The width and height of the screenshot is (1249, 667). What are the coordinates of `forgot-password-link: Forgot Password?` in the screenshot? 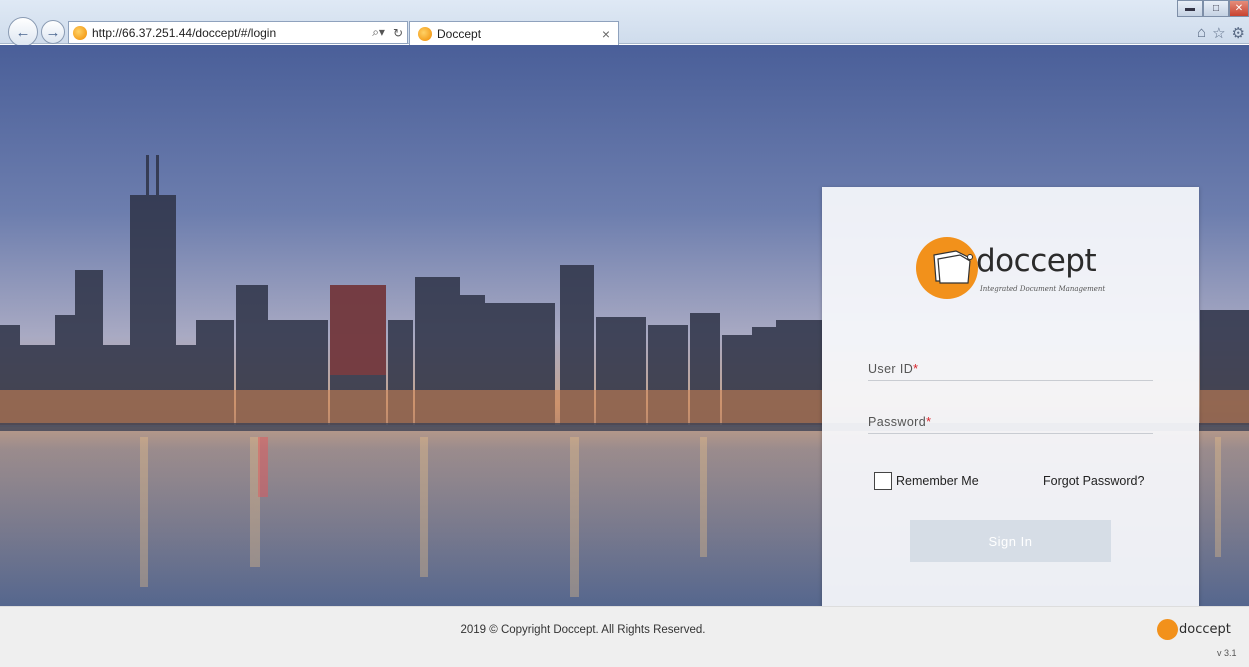 It's located at (1093, 481).